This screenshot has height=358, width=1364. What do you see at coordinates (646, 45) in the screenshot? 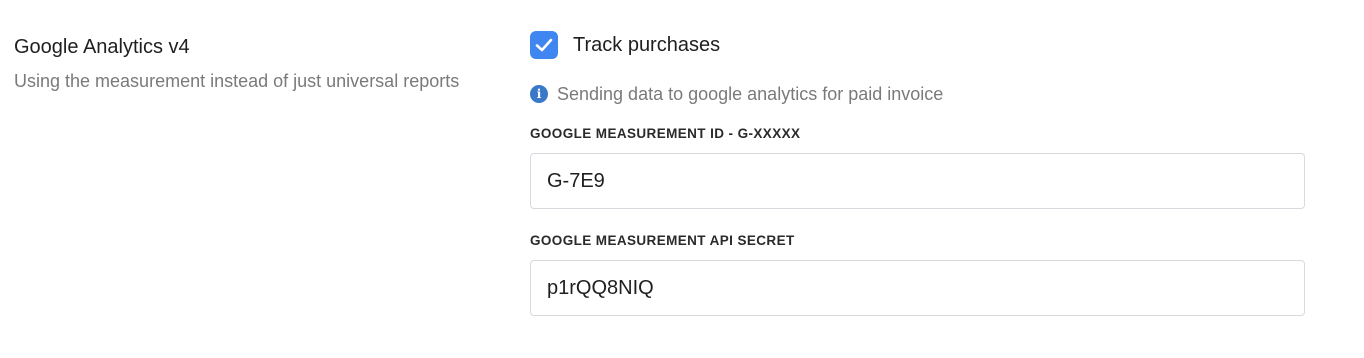
I see `track-purchases-label: Track purchases` at bounding box center [646, 45].